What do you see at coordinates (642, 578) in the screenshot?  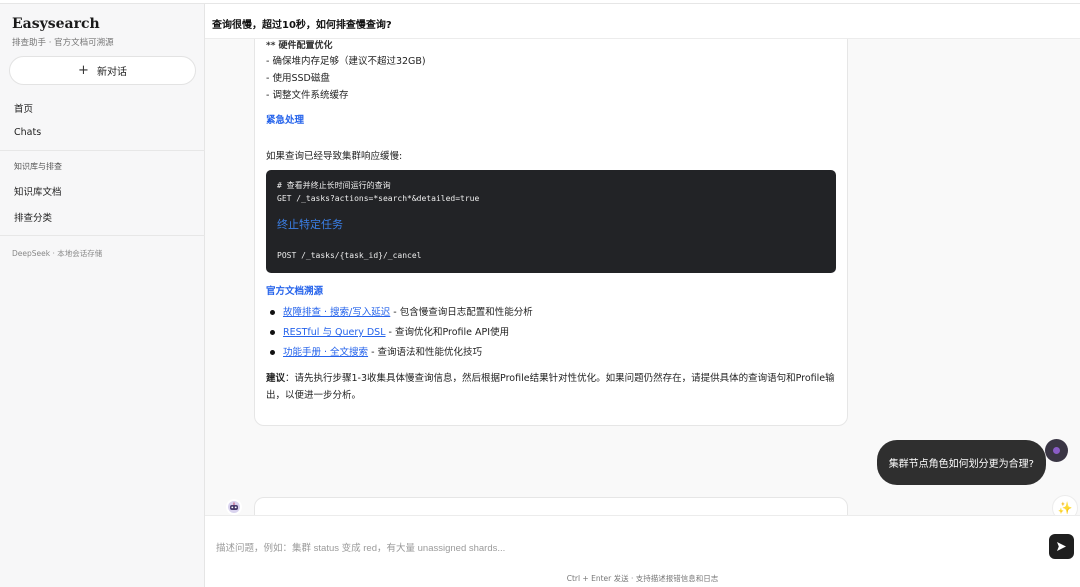 I see `composer-hint: Ctrl + Enter 发送 · 支持描述报错信息和日志` at bounding box center [642, 578].